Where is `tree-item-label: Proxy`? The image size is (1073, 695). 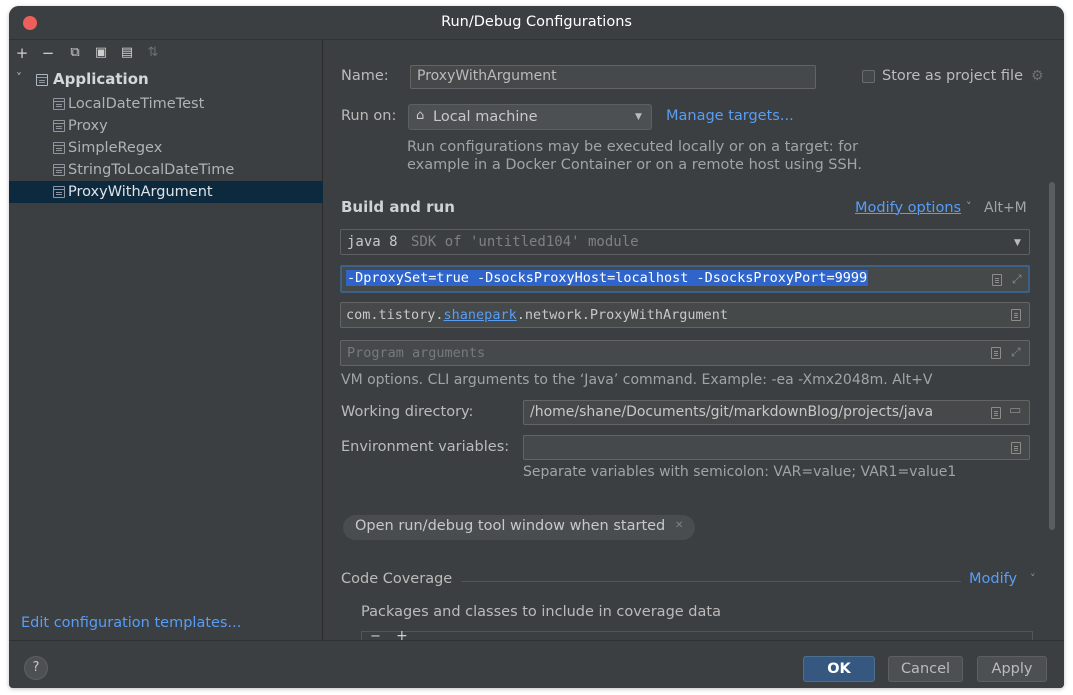 tree-item-label: Proxy is located at coordinates (88, 126).